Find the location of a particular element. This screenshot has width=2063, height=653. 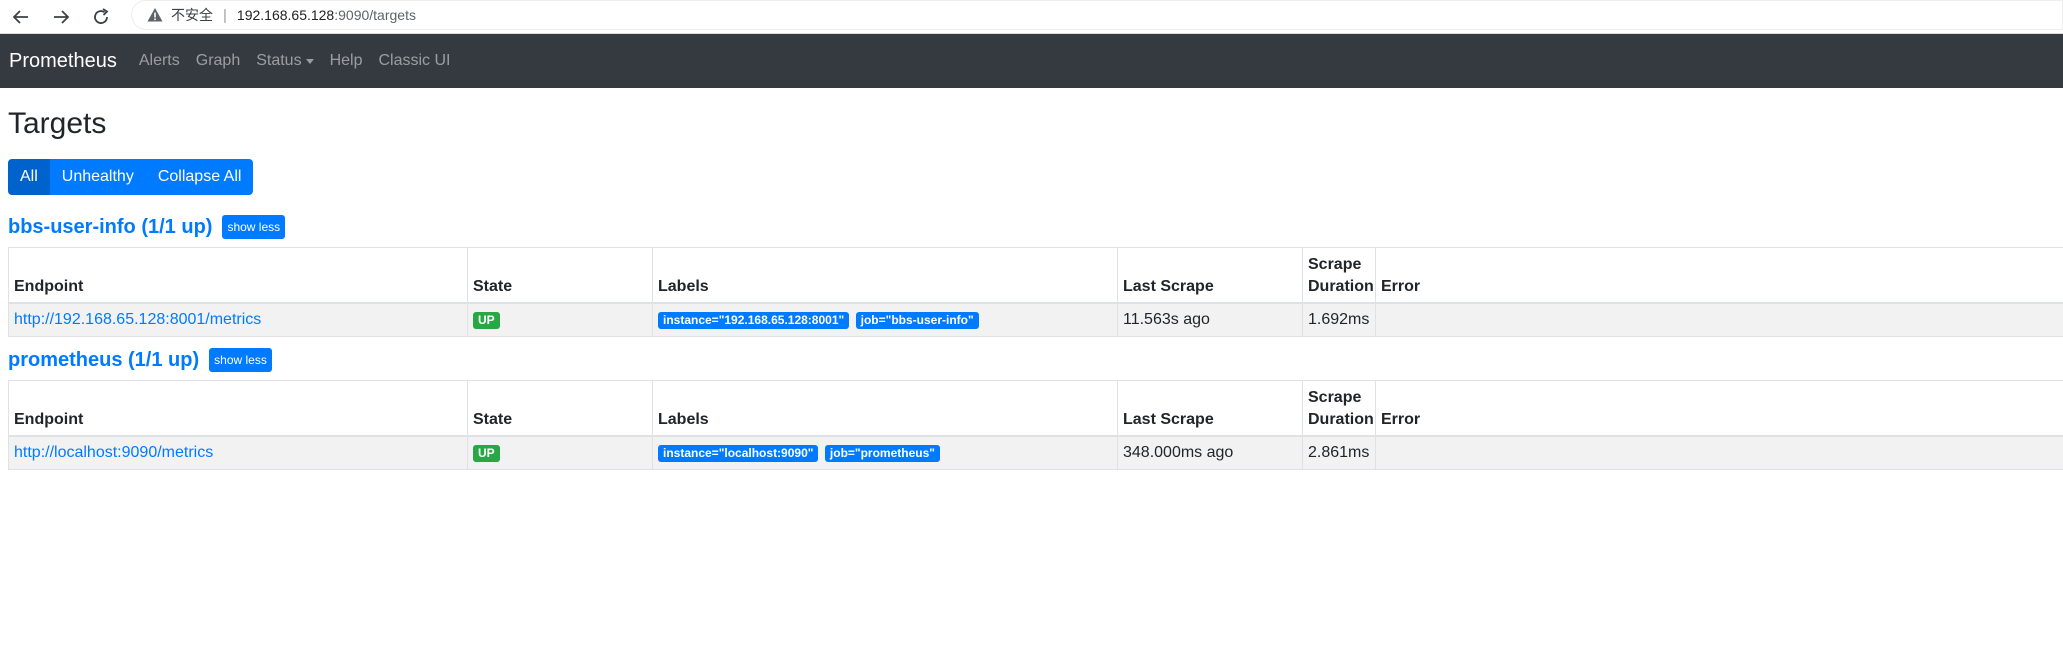

nav-status-label: Status is located at coordinates (279, 60).